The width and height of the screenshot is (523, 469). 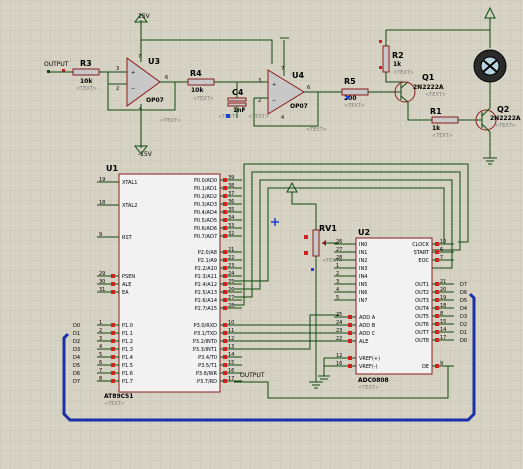 I want to click on pin-number: 3, so click(x=100, y=339).